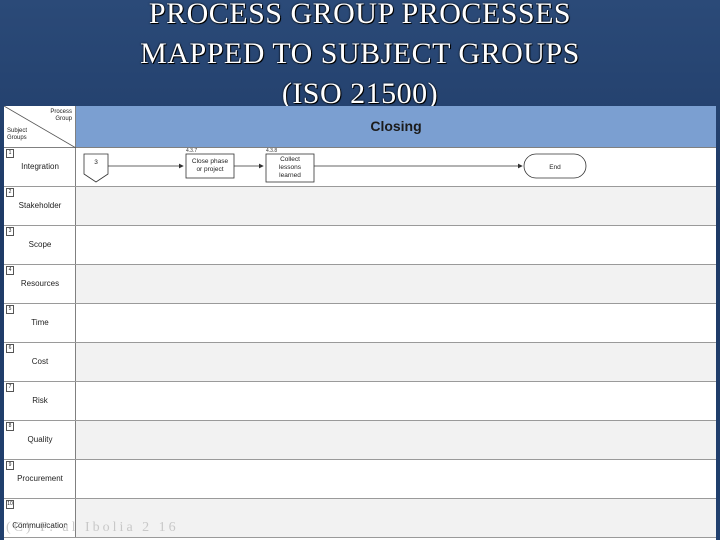 The image size is (720, 540). I want to click on row-number: 8, so click(10, 426).